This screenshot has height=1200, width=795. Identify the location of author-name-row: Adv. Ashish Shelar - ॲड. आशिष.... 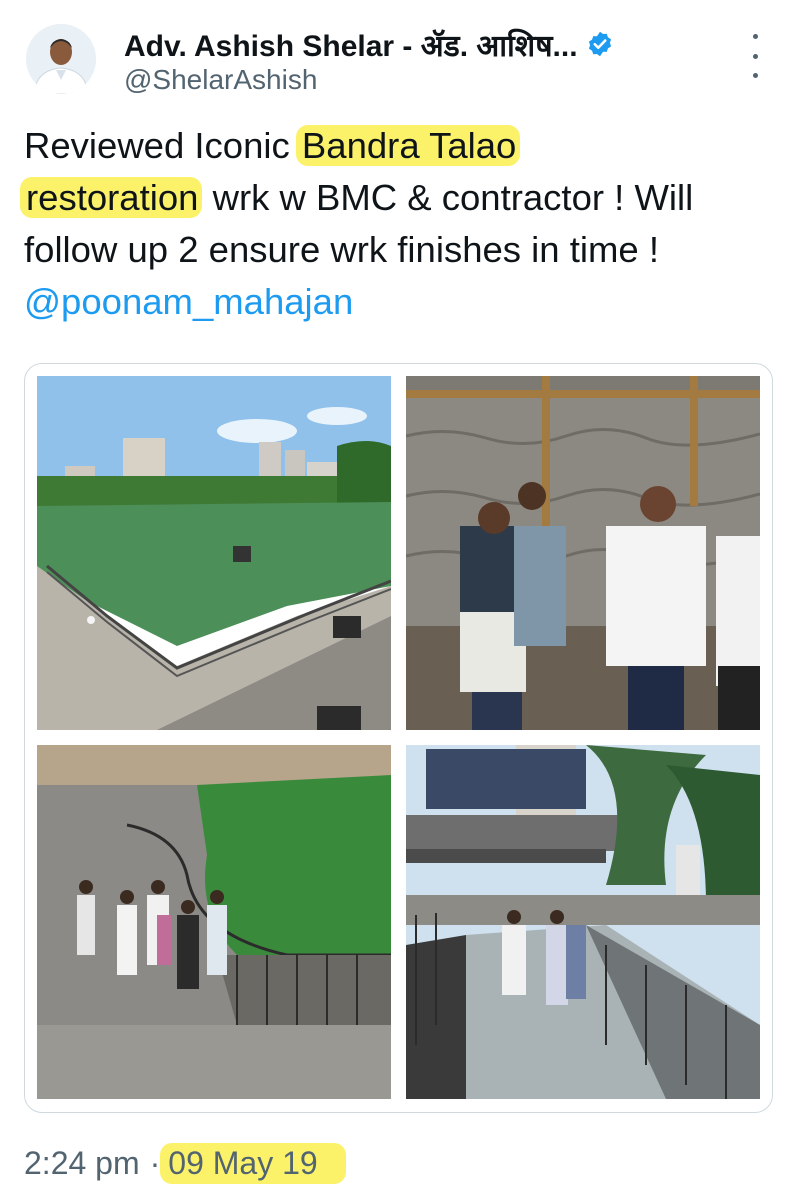
(369, 44).